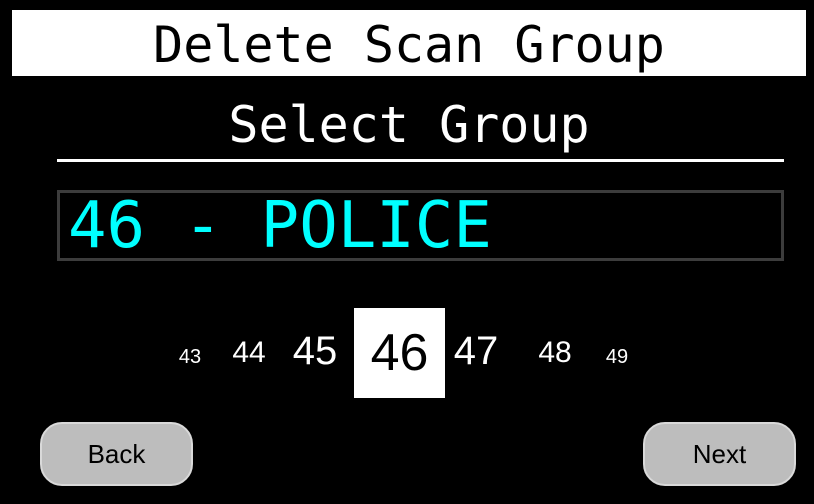  What do you see at coordinates (476, 351) in the screenshot?
I see `picker-number-47: 47` at bounding box center [476, 351].